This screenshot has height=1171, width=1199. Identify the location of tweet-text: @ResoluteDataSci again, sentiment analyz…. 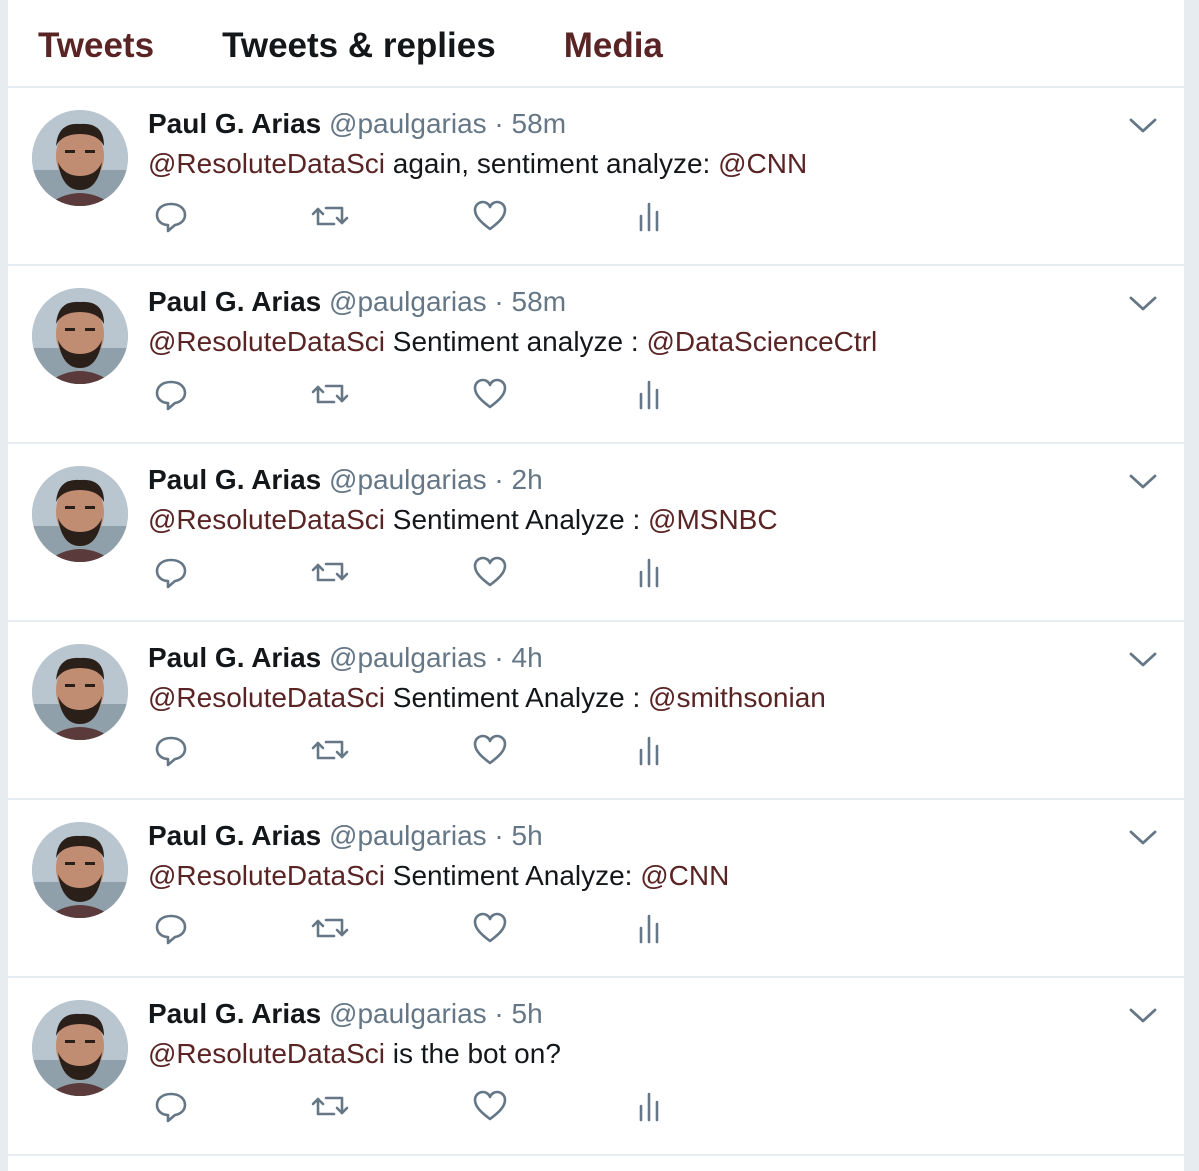
(477, 164).